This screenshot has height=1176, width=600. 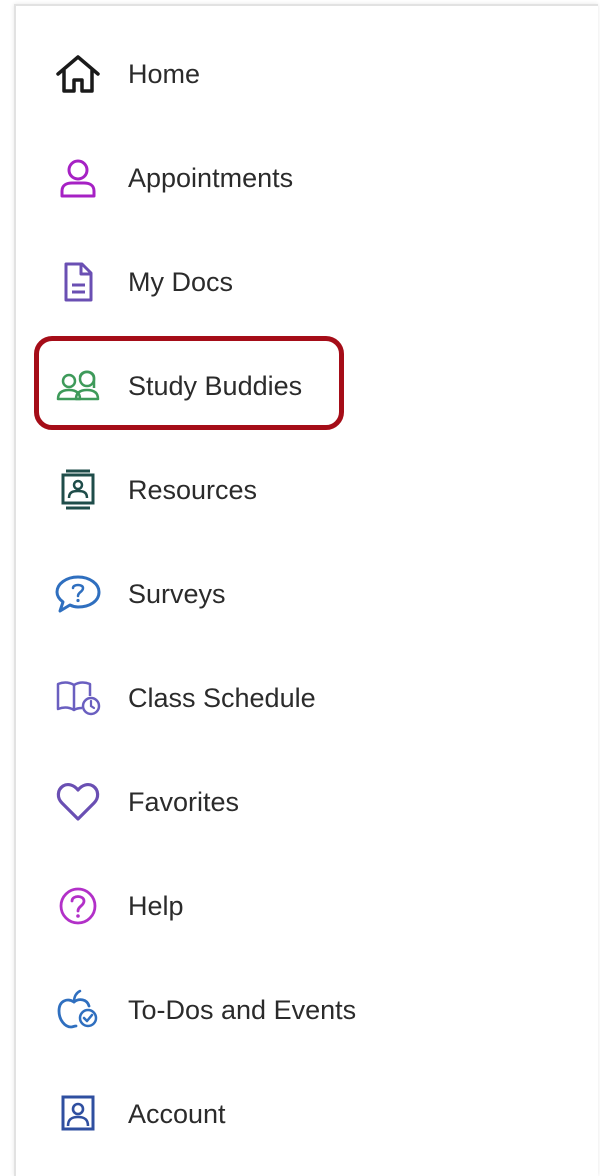 I want to click on nav-item-label: Help, so click(x=156, y=906).